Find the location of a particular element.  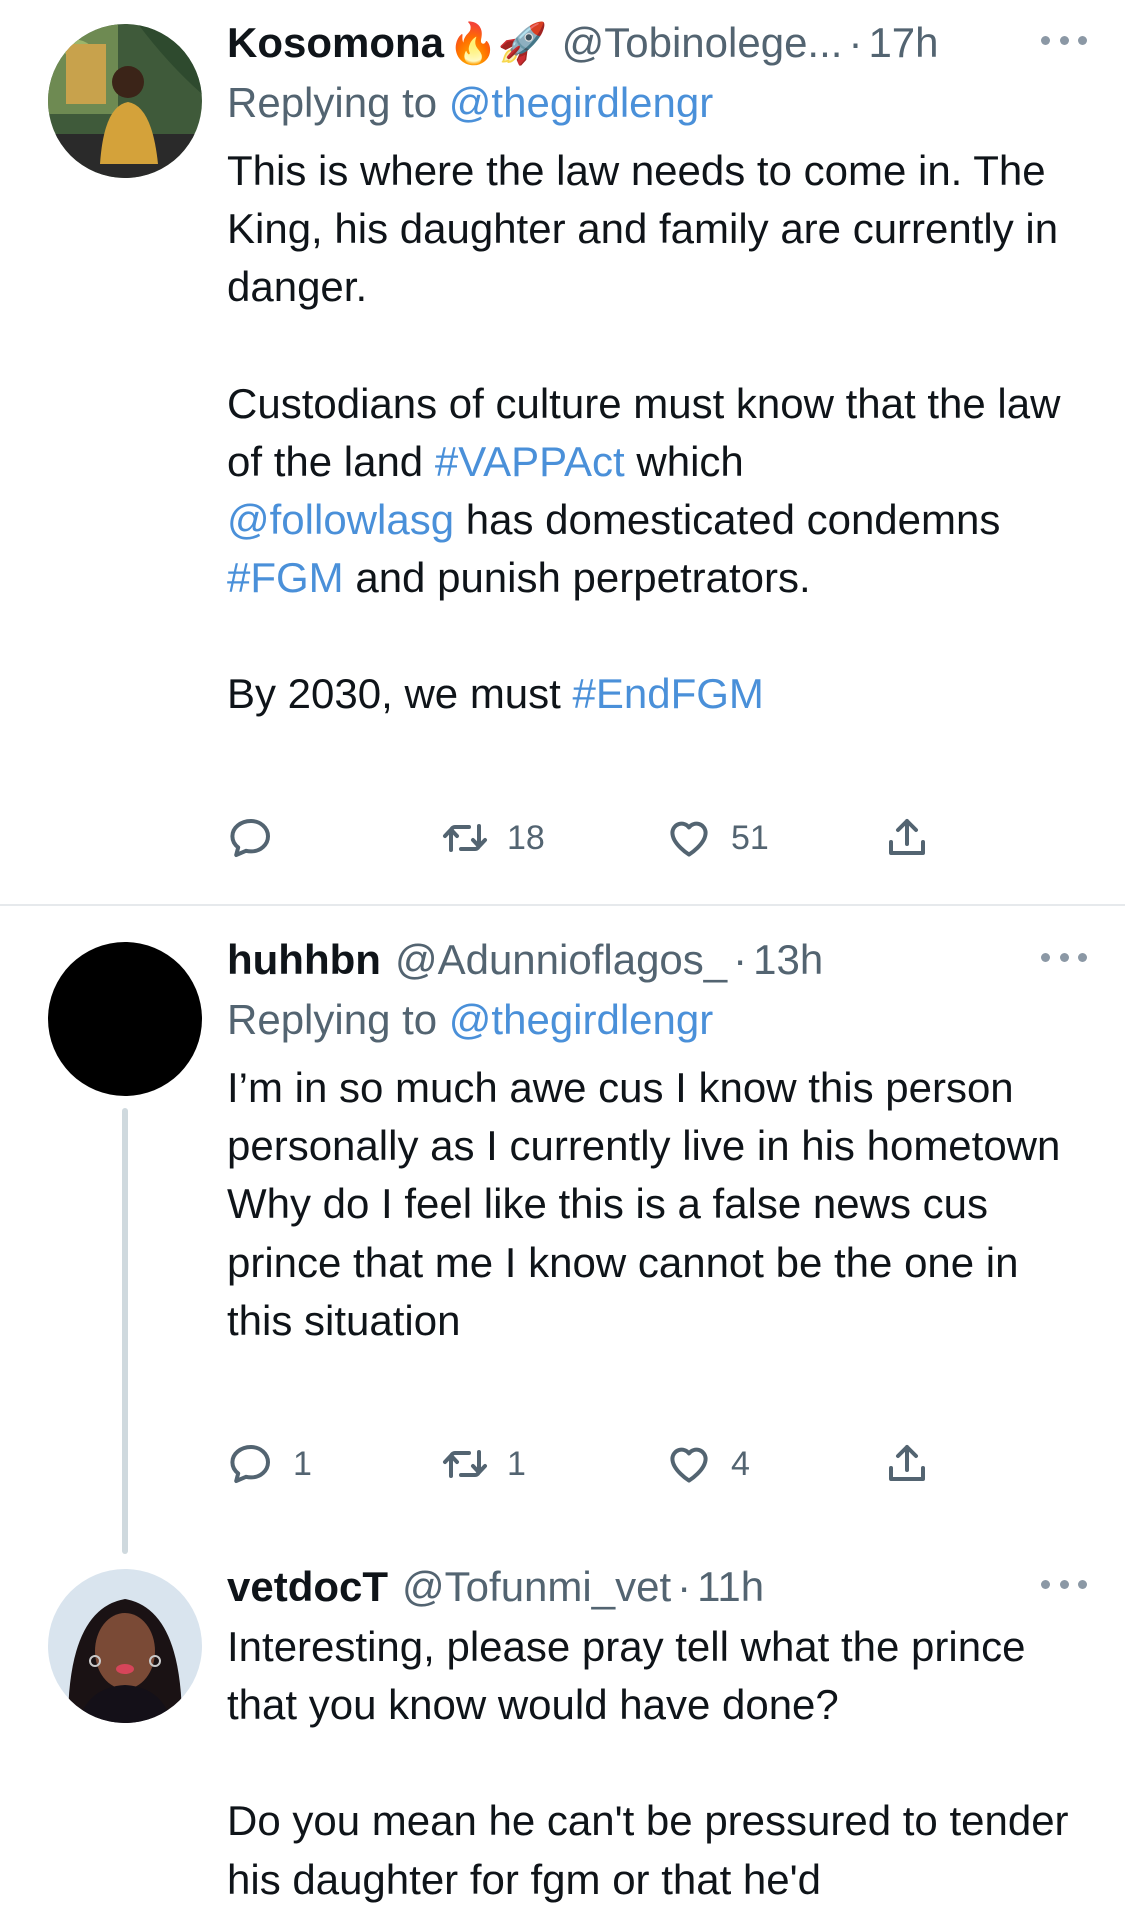

timestamp: 17h is located at coordinates (903, 43).